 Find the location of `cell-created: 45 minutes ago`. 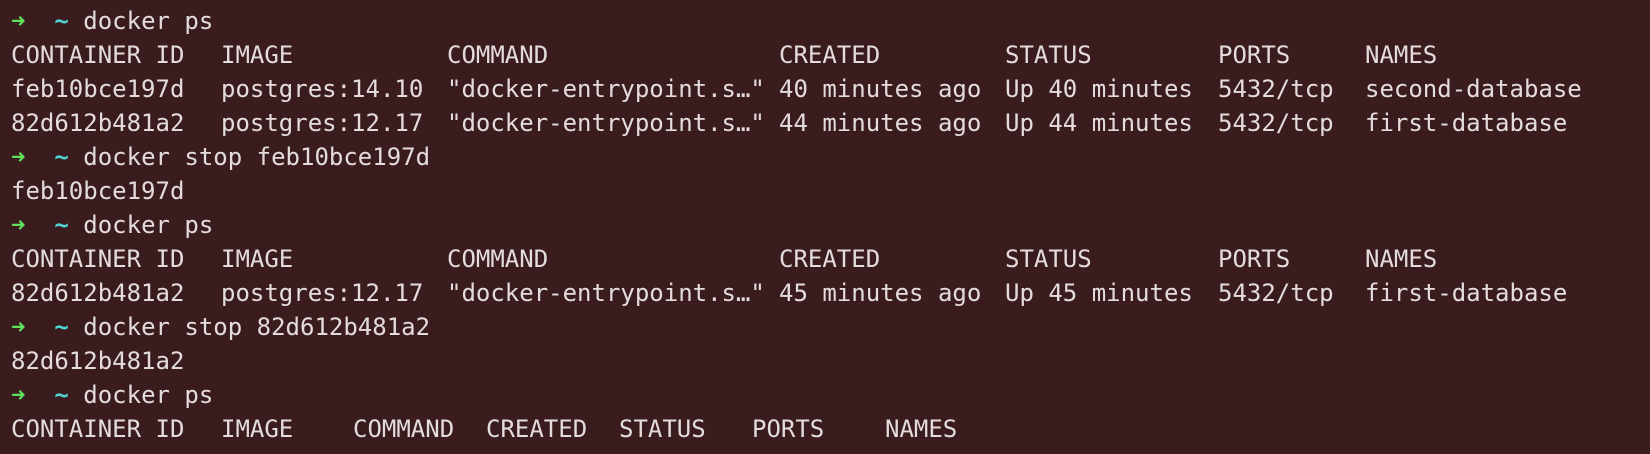

cell-created: 45 minutes ago is located at coordinates (880, 293).